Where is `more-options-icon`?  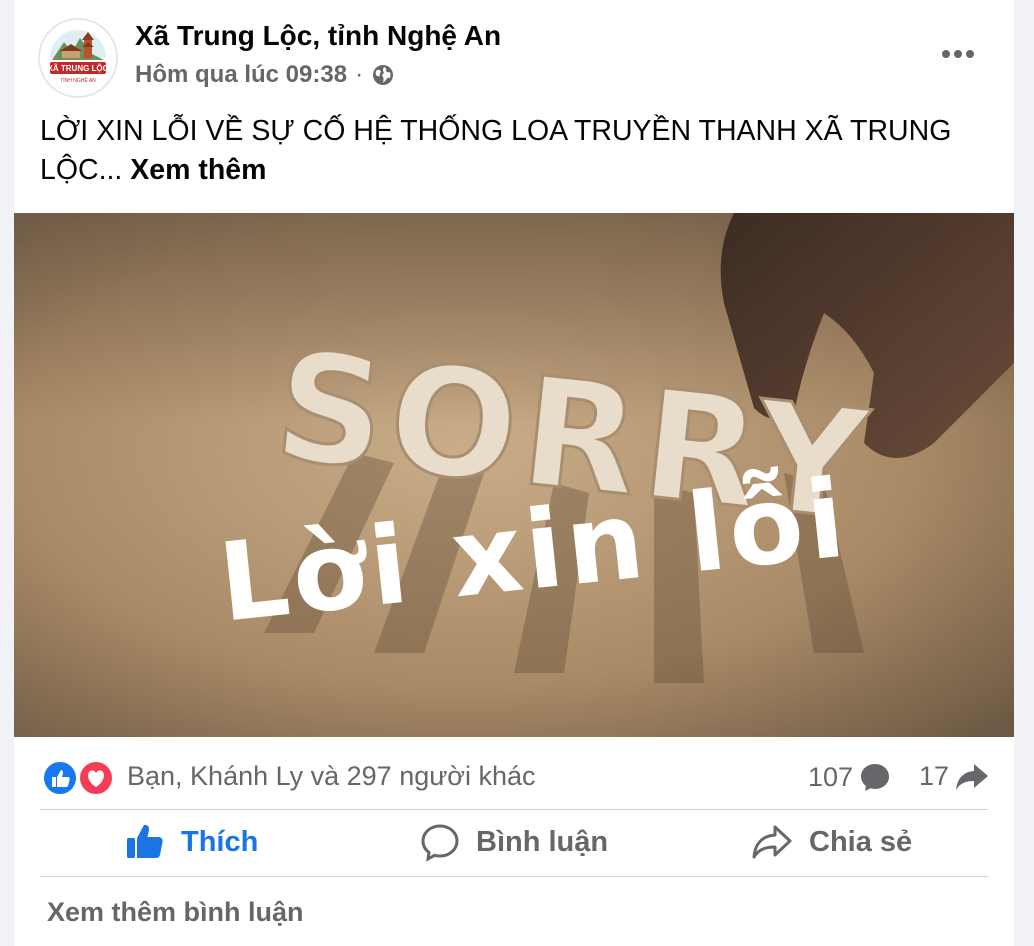 more-options-icon is located at coordinates (958, 54).